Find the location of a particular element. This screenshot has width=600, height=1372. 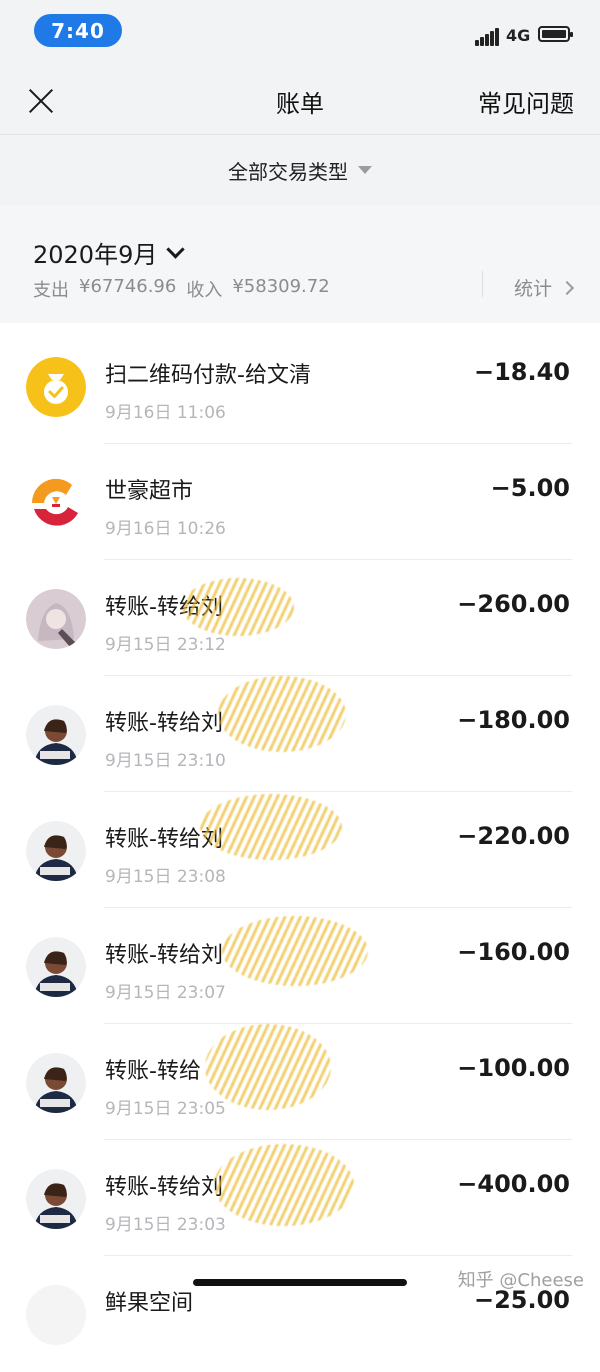

transaction-time: 9月15日 23:07 is located at coordinates (165, 993).